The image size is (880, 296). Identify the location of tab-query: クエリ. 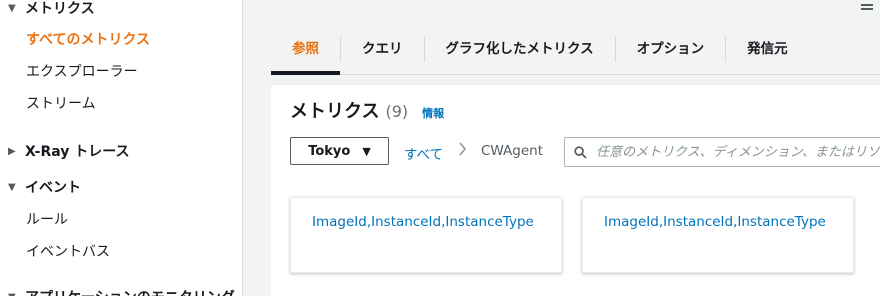
(382, 49).